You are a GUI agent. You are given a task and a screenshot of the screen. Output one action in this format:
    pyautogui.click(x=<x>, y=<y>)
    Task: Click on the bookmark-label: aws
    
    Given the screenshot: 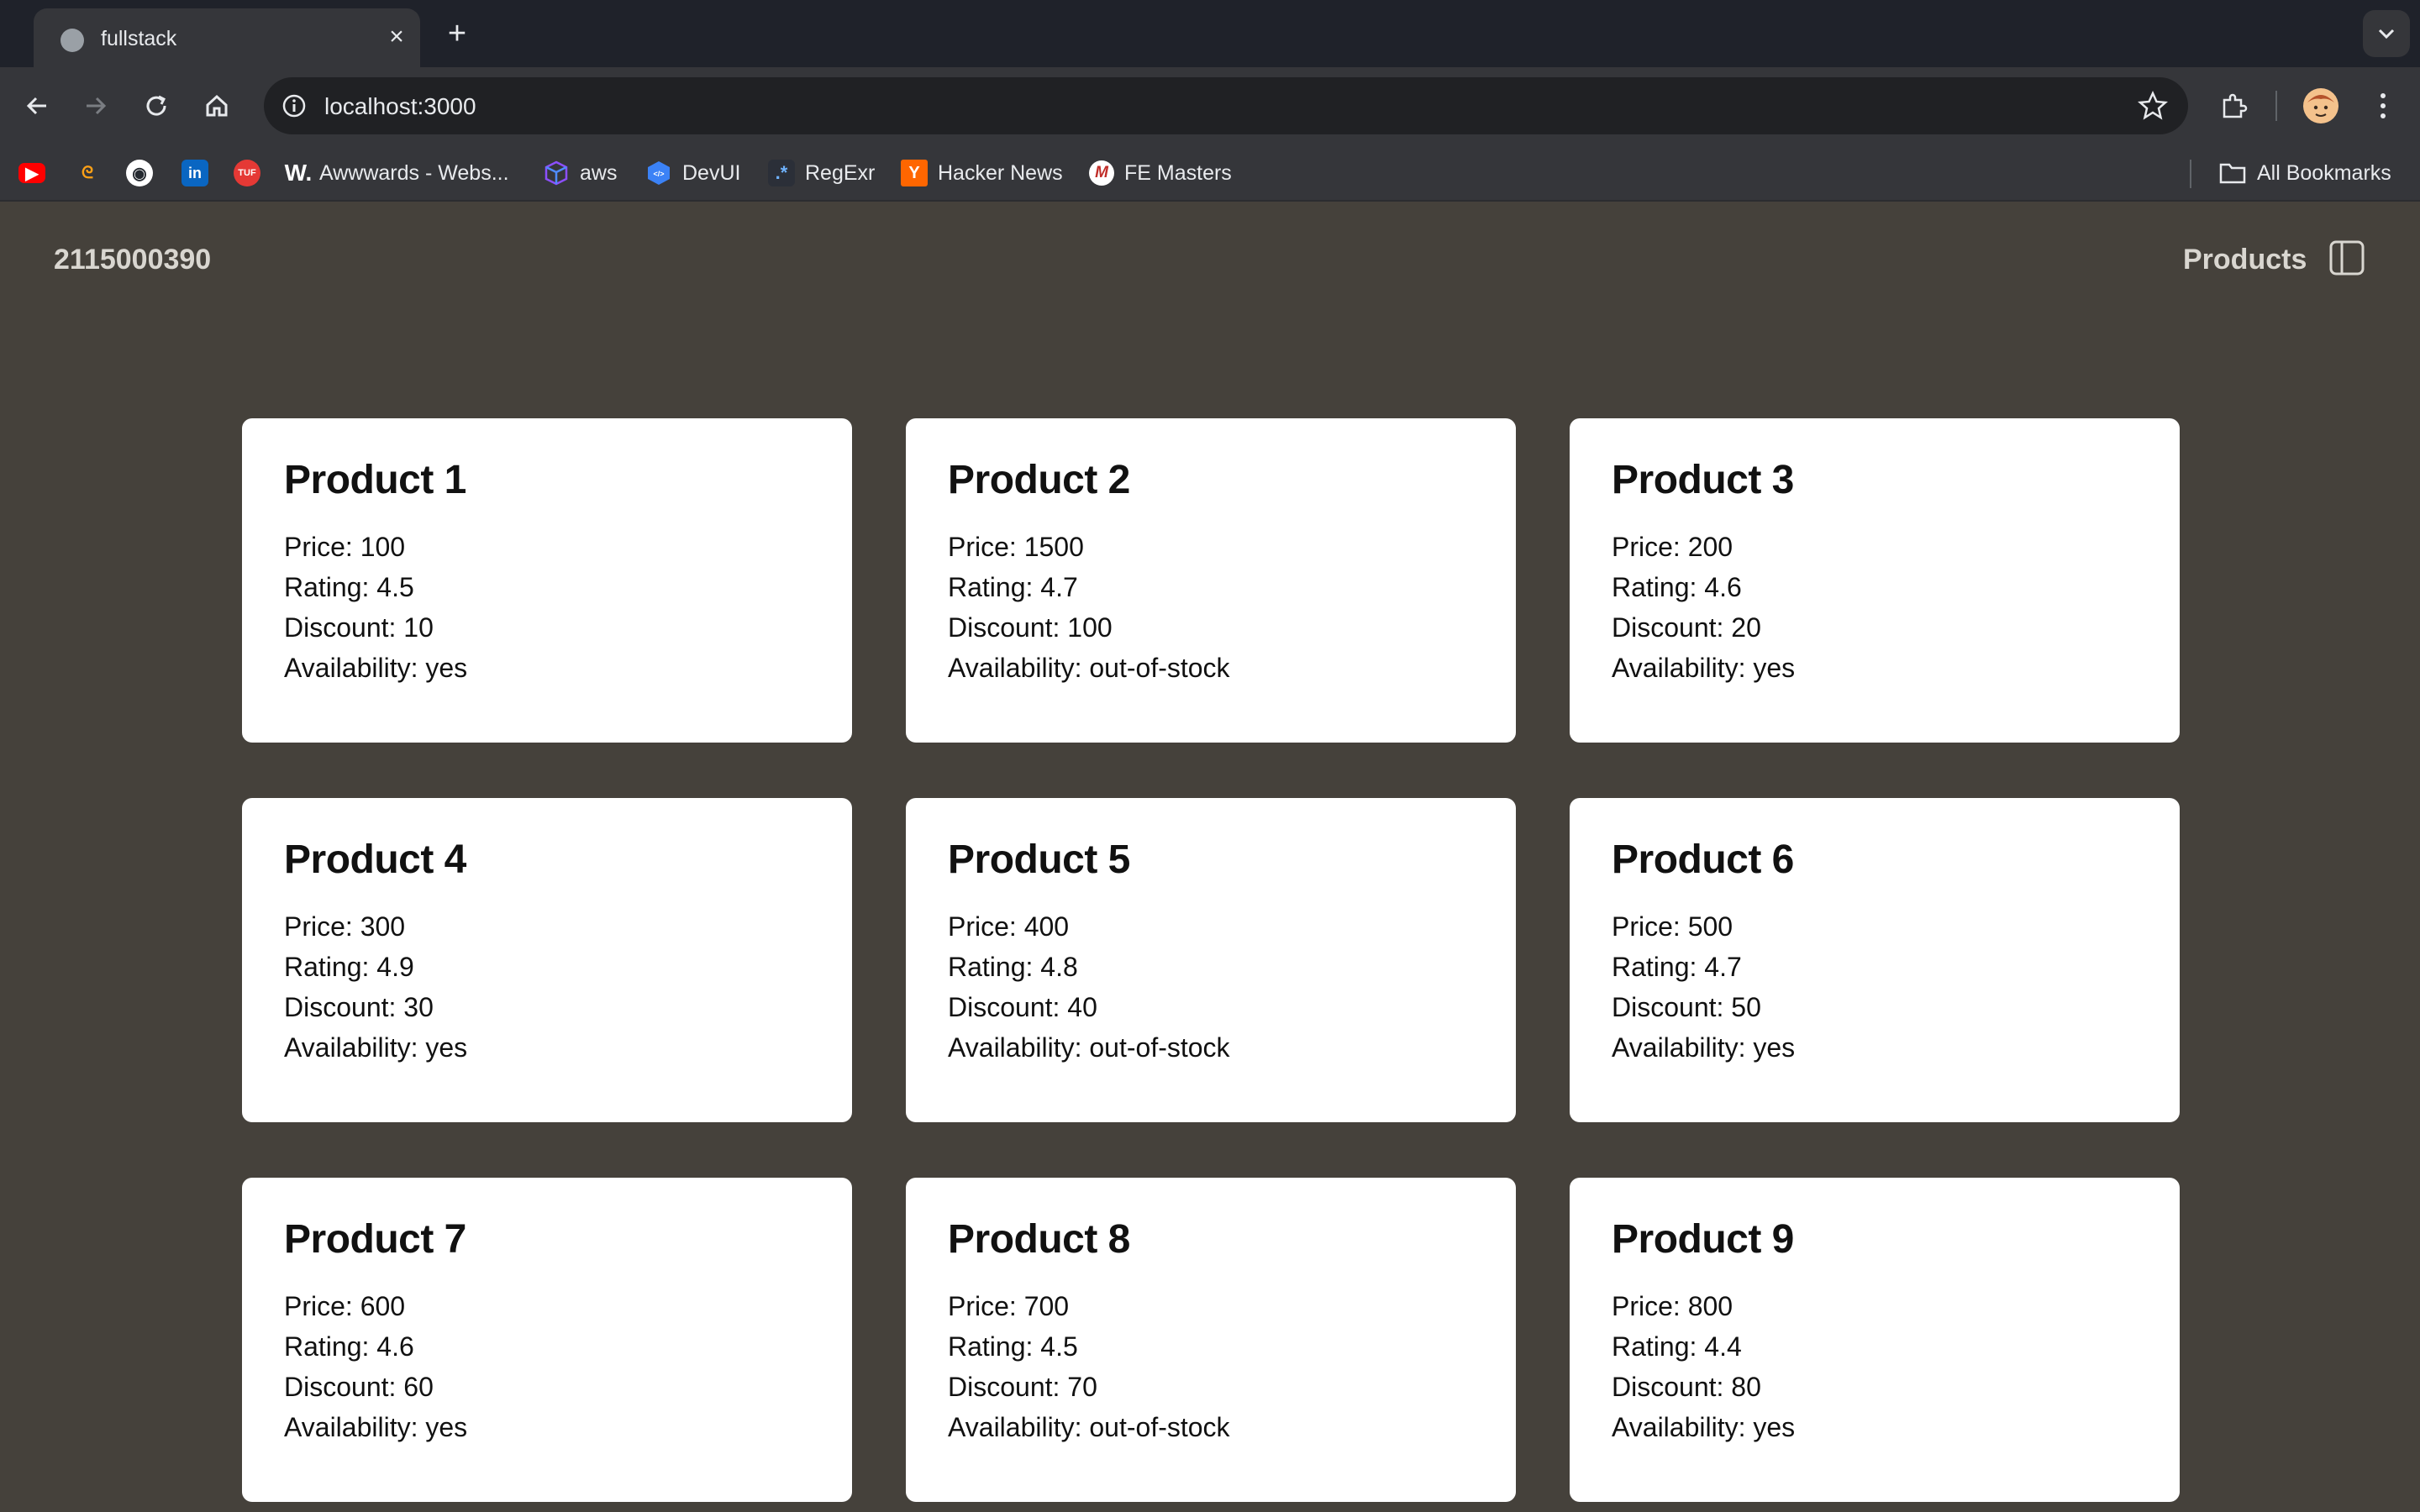 What is the action you would take?
    pyautogui.click(x=599, y=172)
    